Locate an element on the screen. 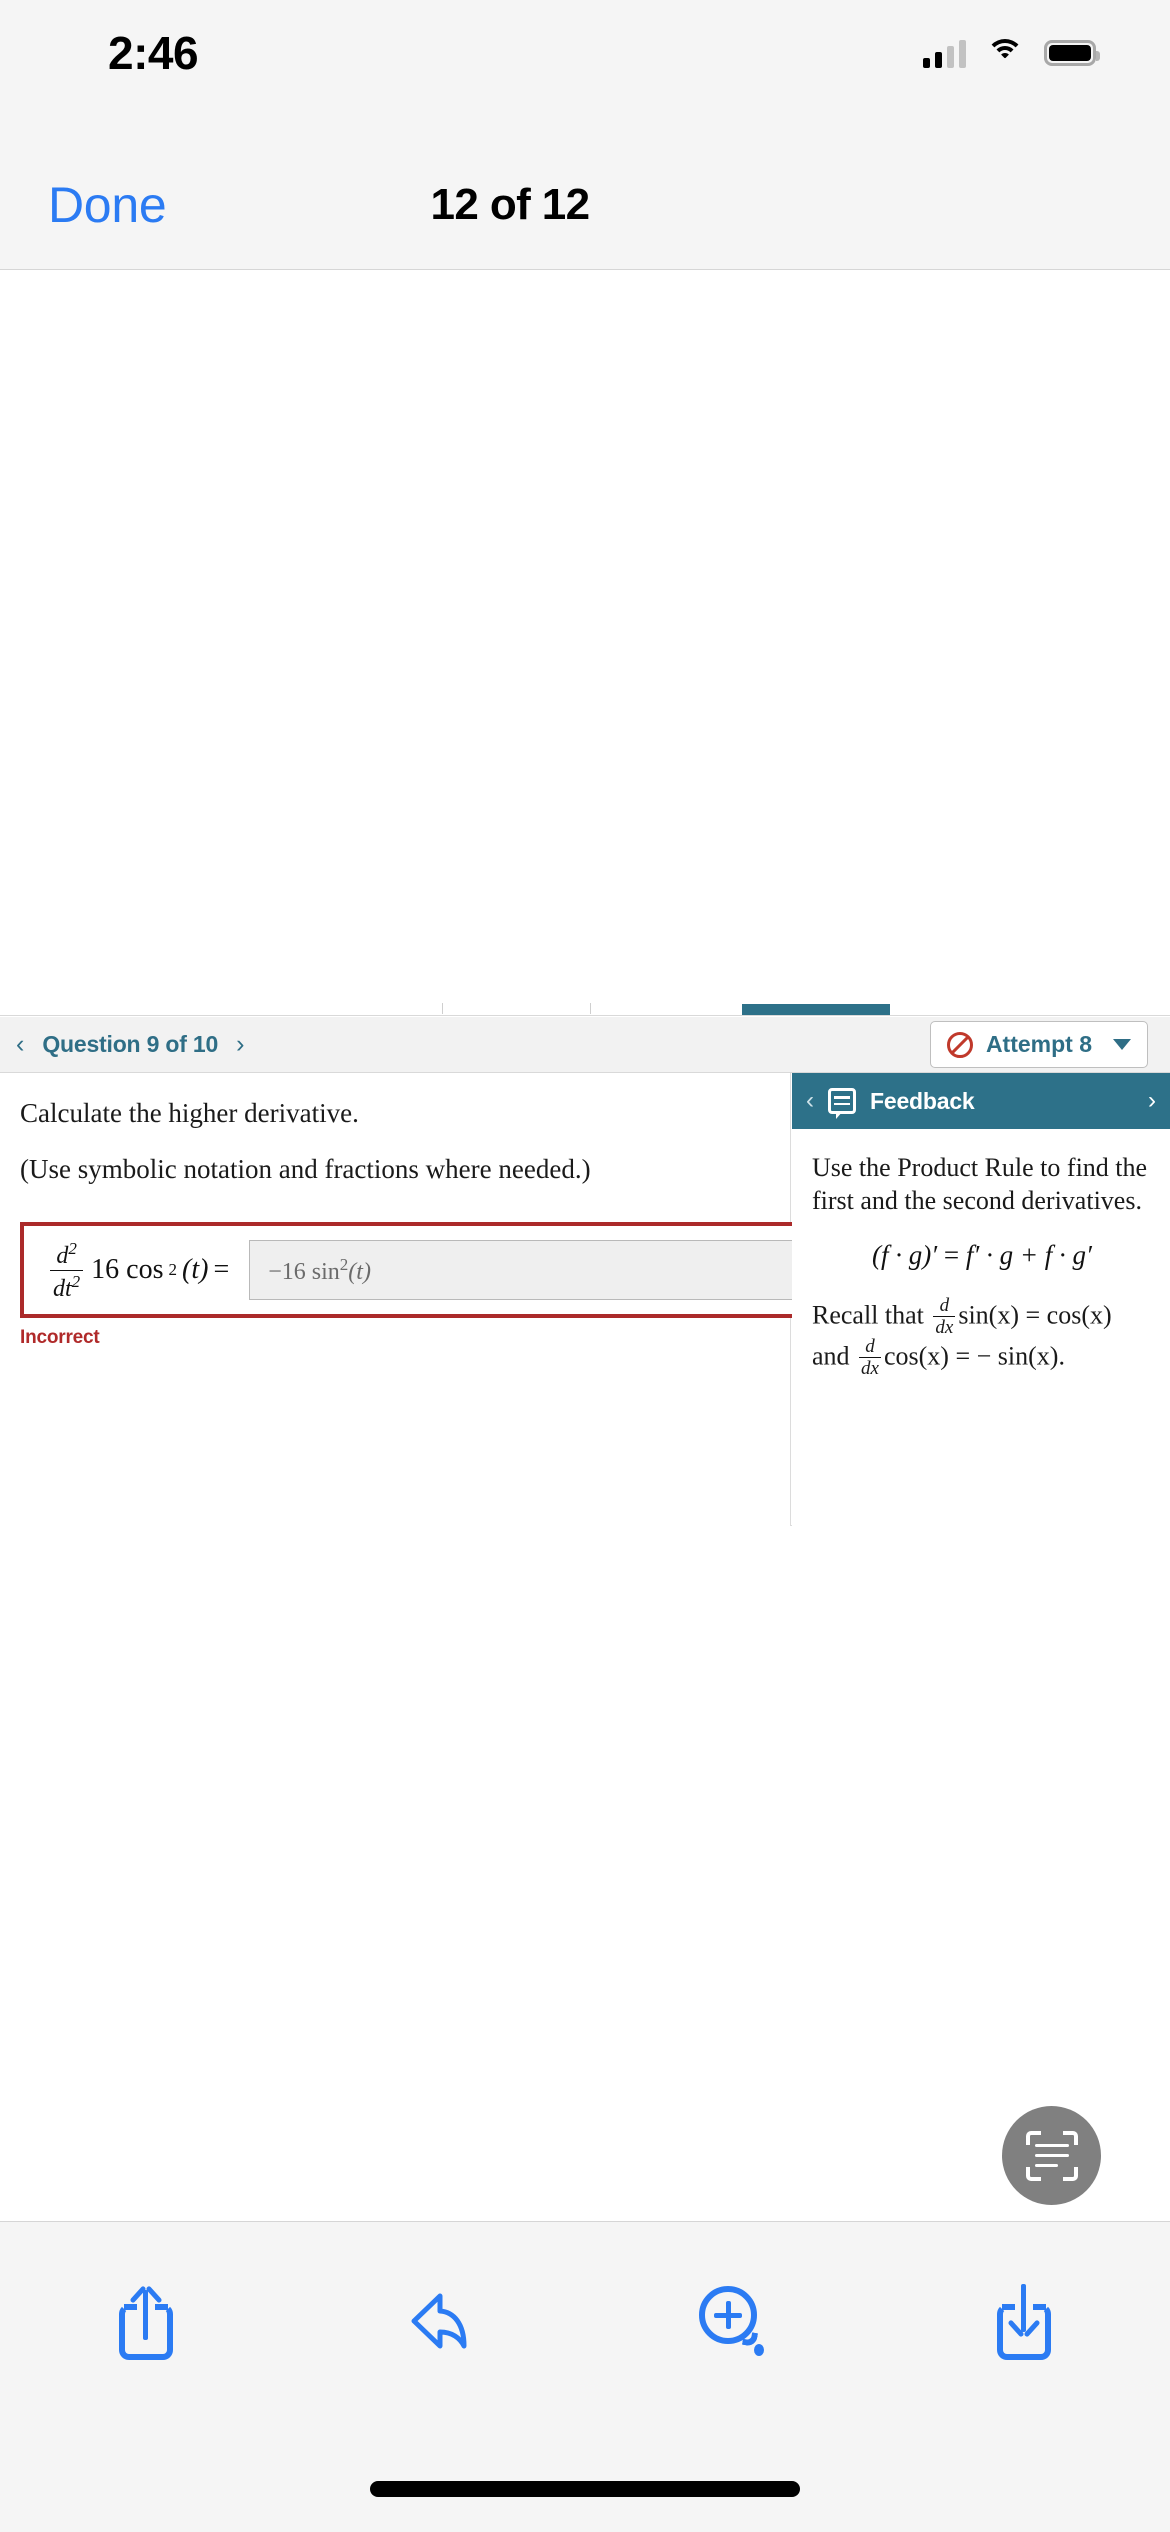 Image resolution: width=1170 pixels, height=2532 pixels. feedback-header: ‹ Feedback › is located at coordinates (981, 1101).